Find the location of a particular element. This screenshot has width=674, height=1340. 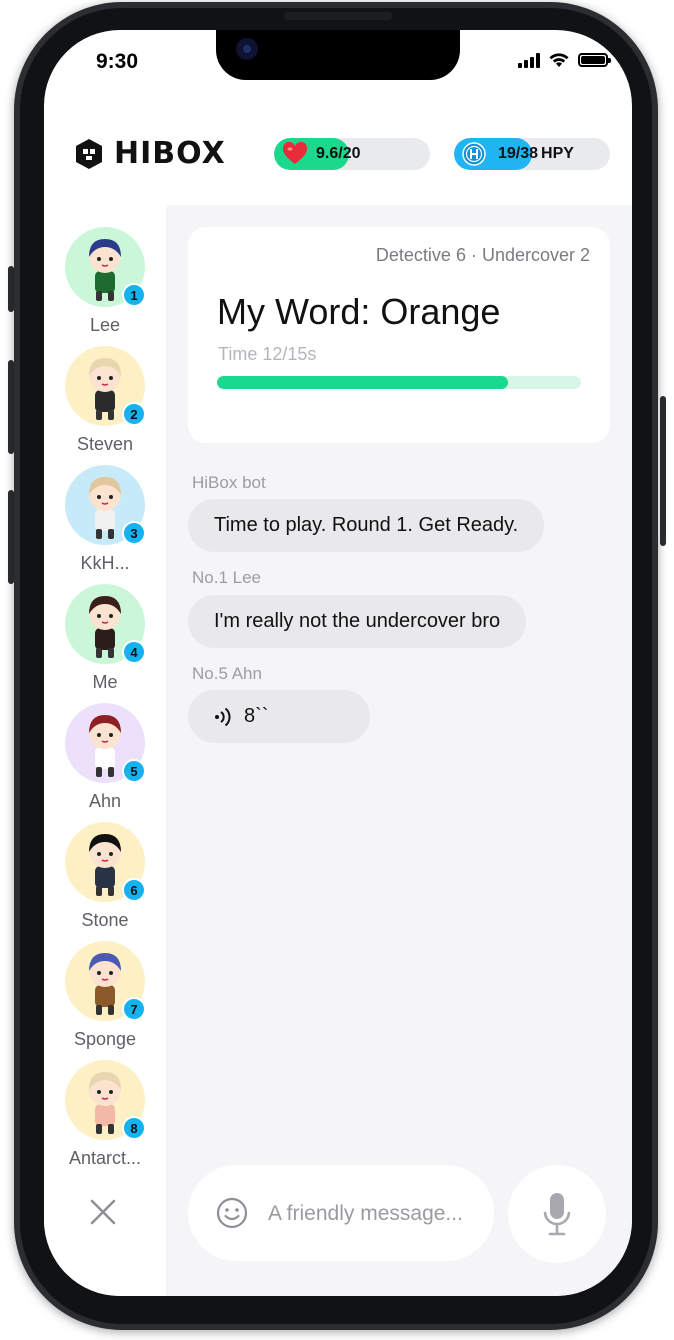

player-item: 5 Ahn is located at coordinates (105, 746).